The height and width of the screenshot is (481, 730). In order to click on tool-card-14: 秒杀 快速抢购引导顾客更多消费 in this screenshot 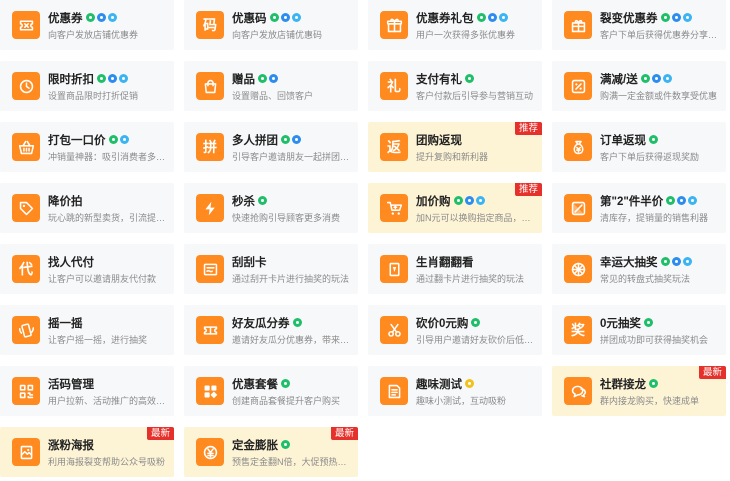, I will do `click(271, 208)`.